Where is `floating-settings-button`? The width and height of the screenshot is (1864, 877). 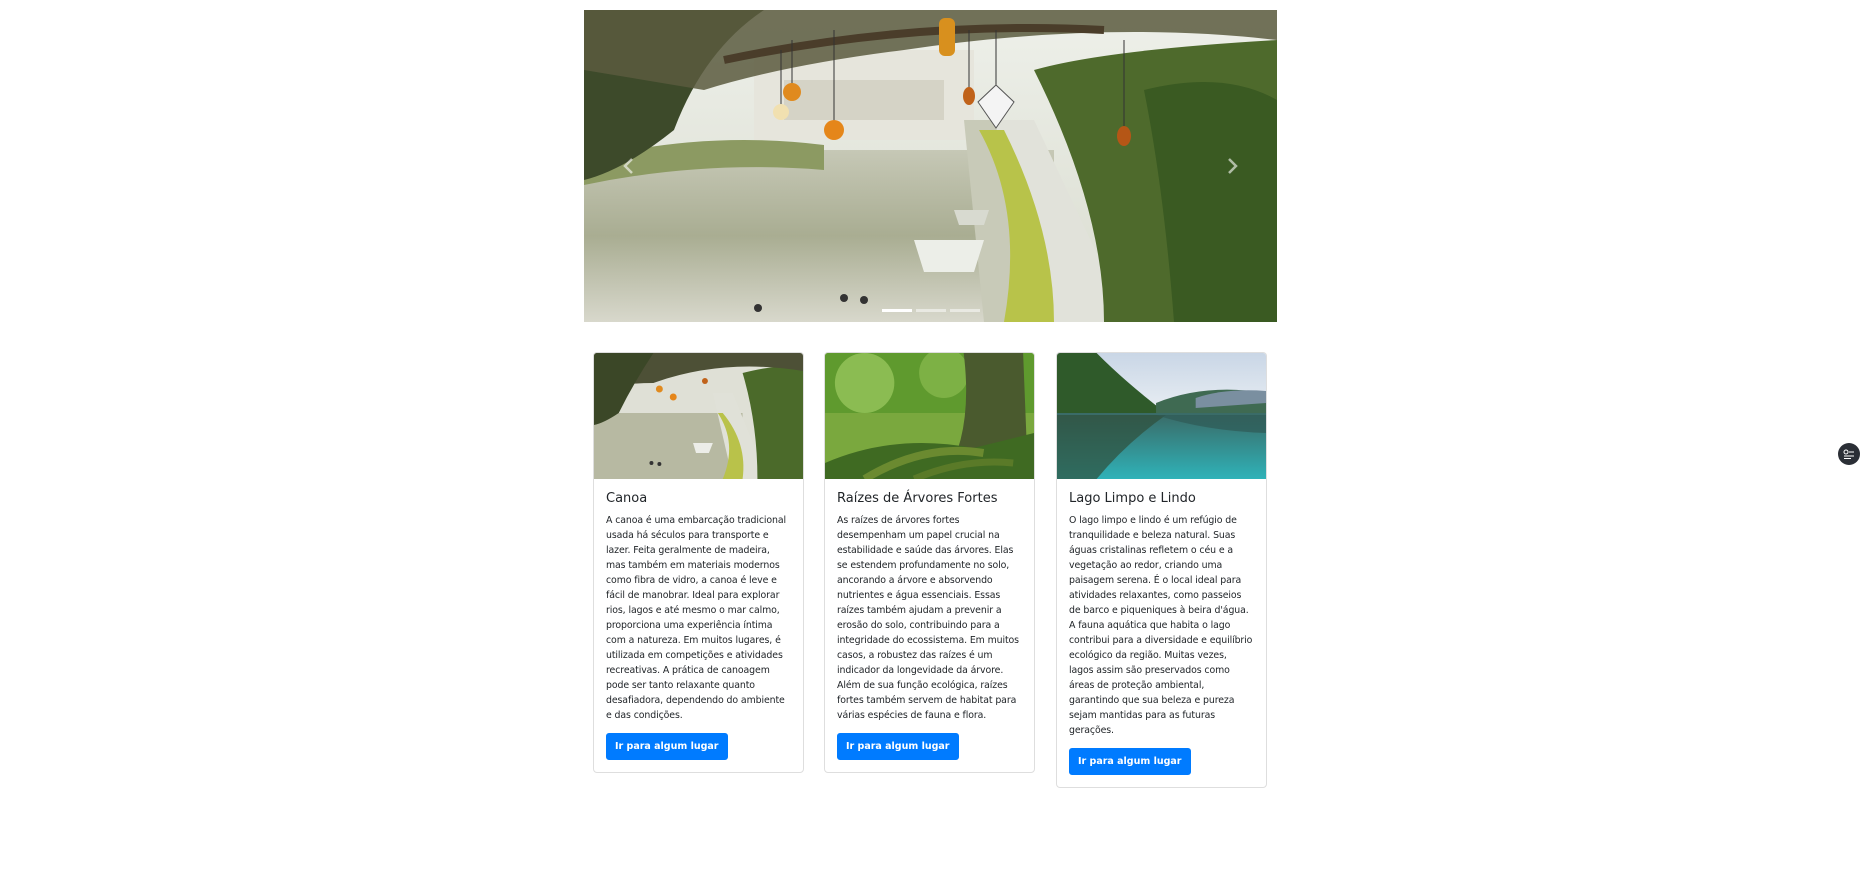
floating-settings-button is located at coordinates (1849, 454).